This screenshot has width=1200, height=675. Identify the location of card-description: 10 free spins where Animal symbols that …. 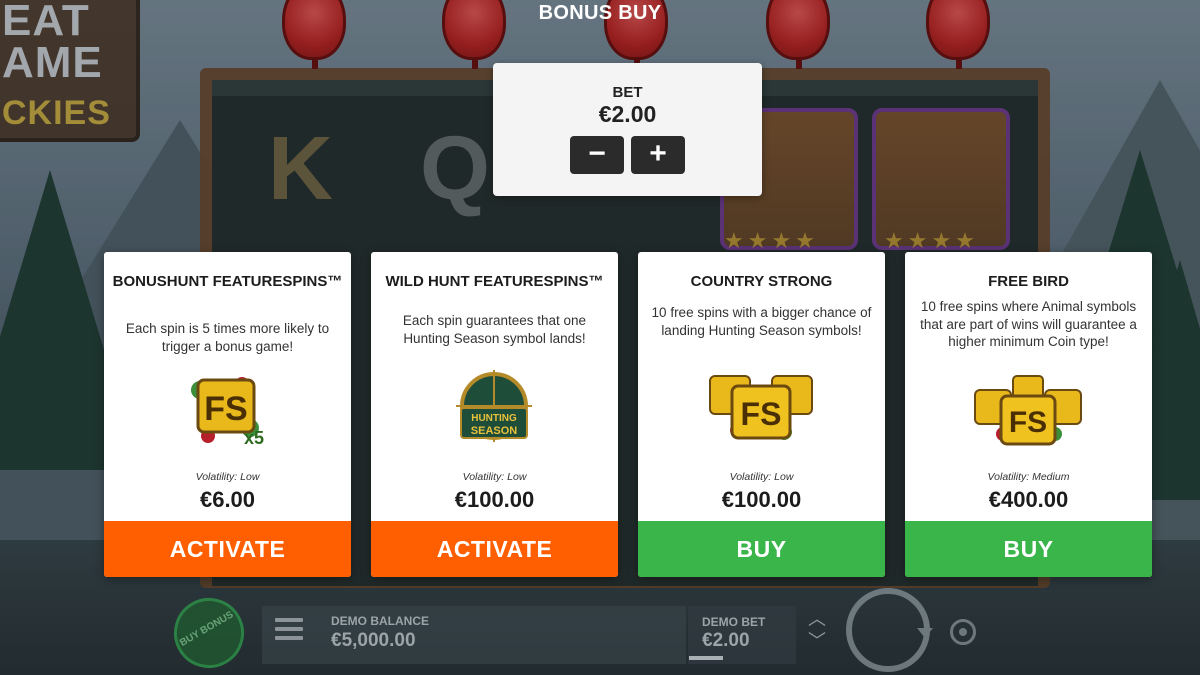
(1028, 324).